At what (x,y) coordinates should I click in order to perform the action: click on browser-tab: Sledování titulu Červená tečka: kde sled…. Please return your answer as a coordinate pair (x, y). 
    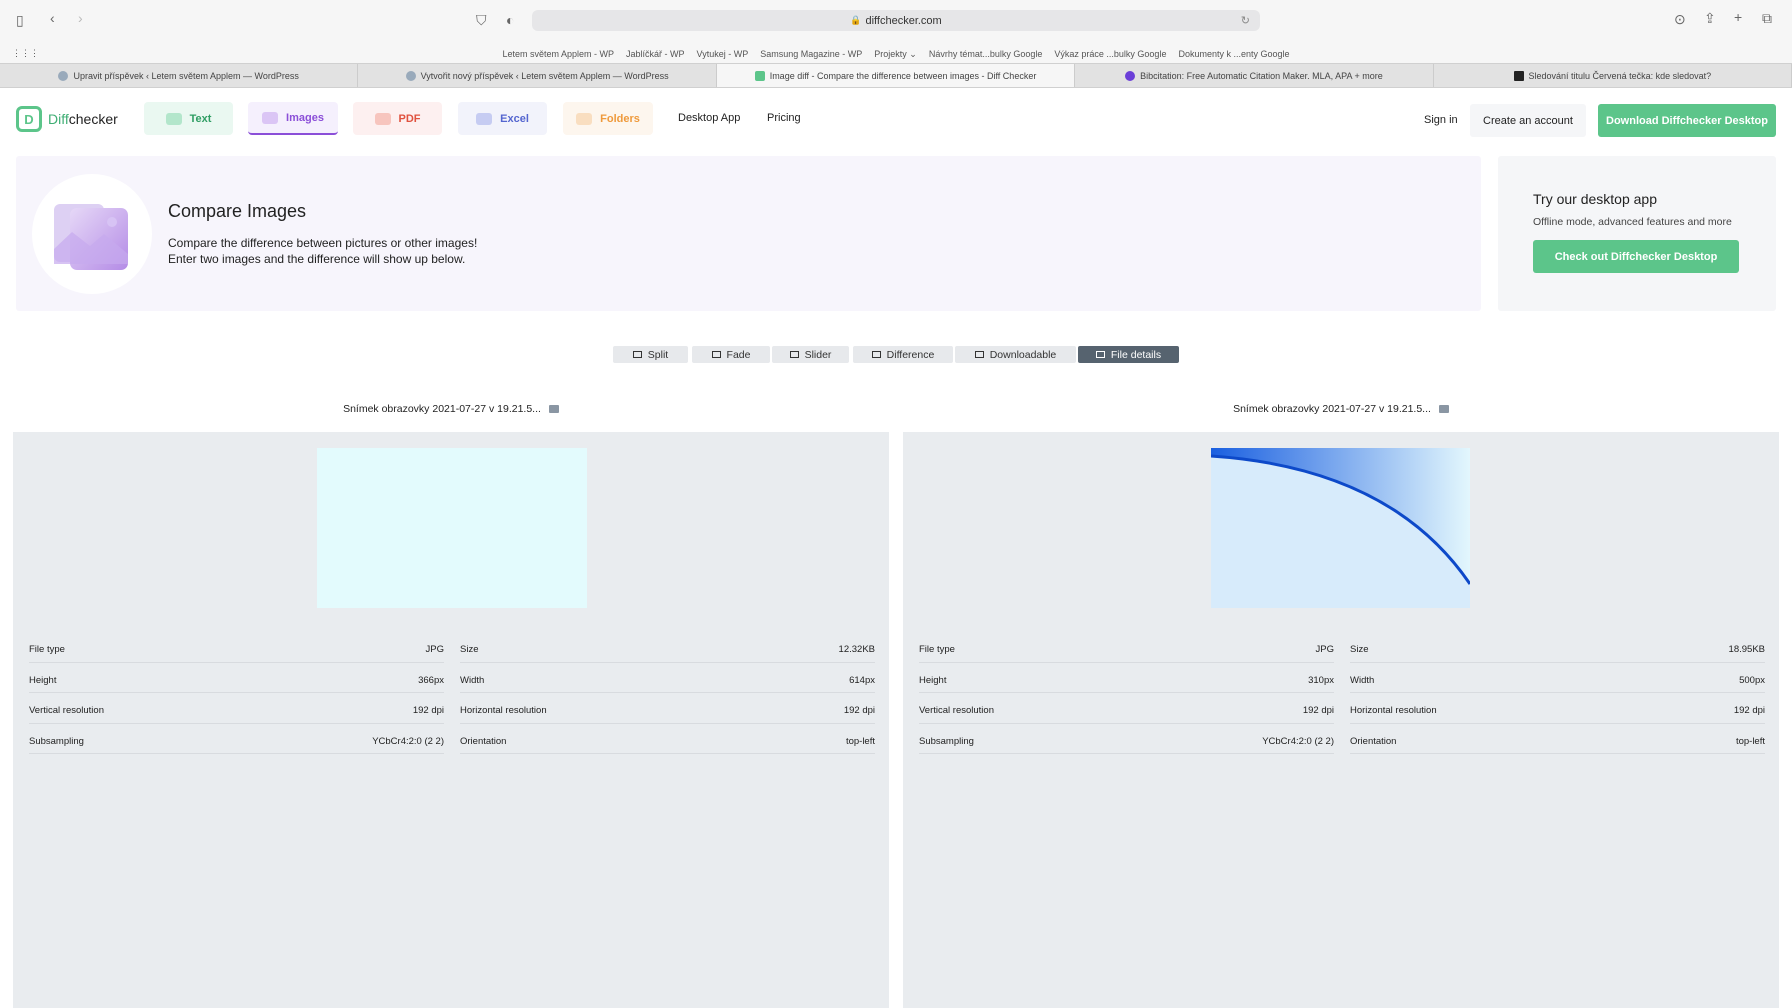
    Looking at the image, I should click on (1613, 75).